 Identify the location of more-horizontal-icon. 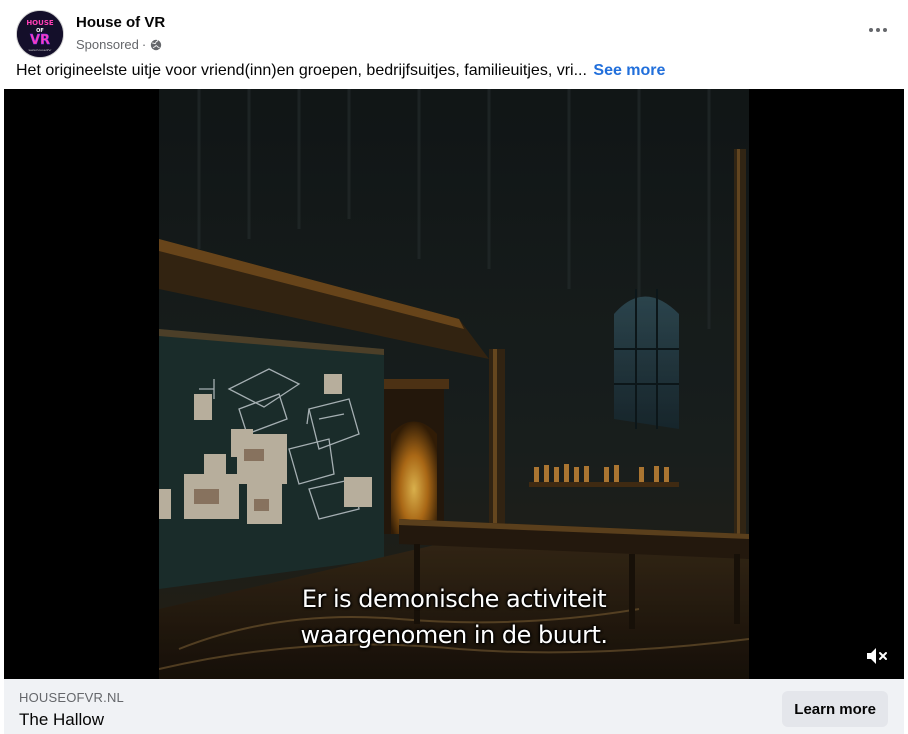
(878, 30).